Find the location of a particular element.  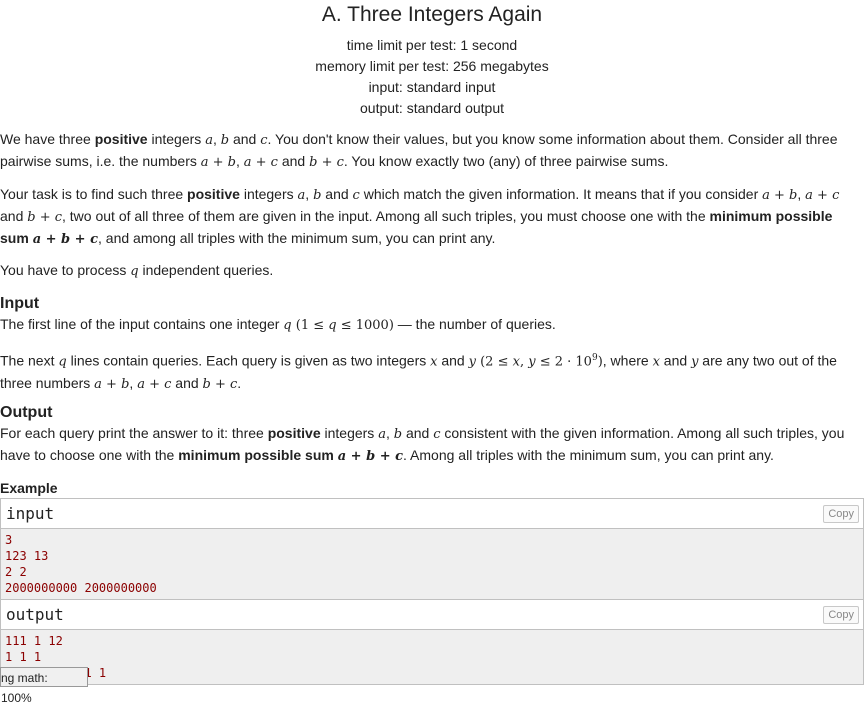

input-line: 2000000000 2000000000 is located at coordinates (81, 588).